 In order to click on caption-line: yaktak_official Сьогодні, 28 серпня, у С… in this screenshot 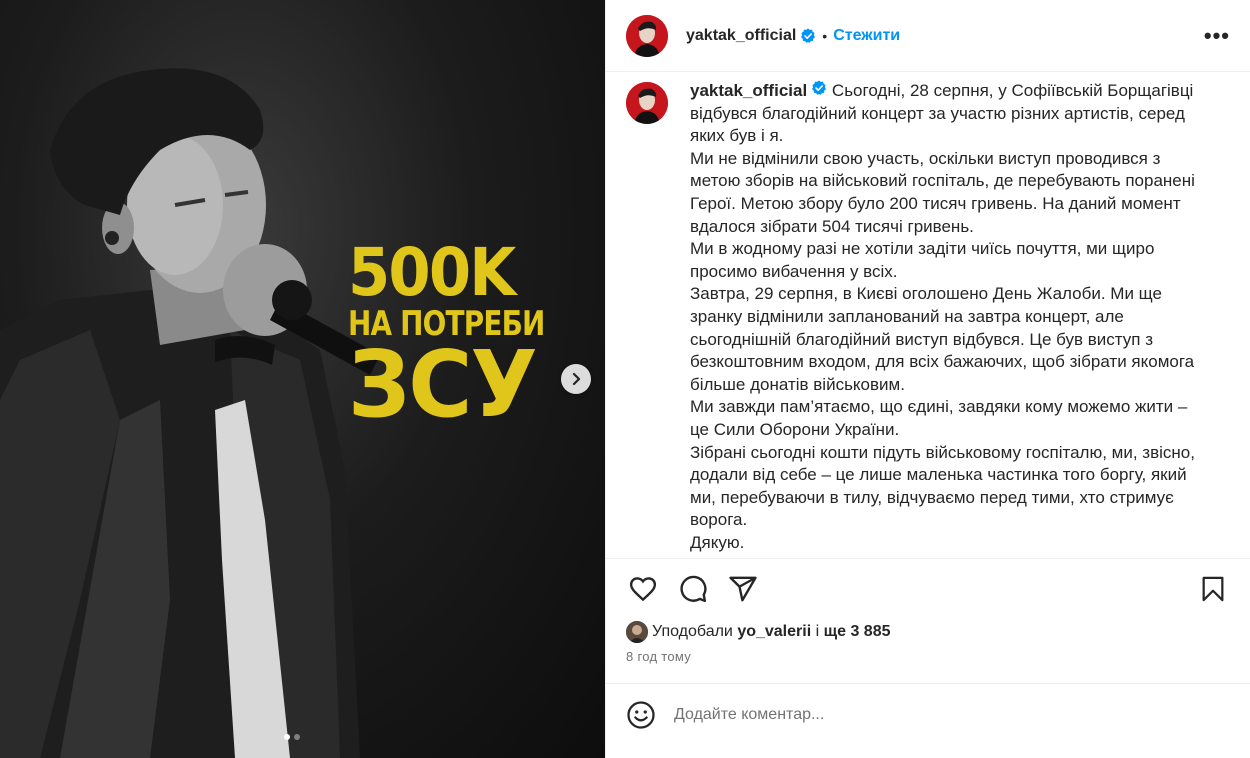, I will do `click(950, 114)`.